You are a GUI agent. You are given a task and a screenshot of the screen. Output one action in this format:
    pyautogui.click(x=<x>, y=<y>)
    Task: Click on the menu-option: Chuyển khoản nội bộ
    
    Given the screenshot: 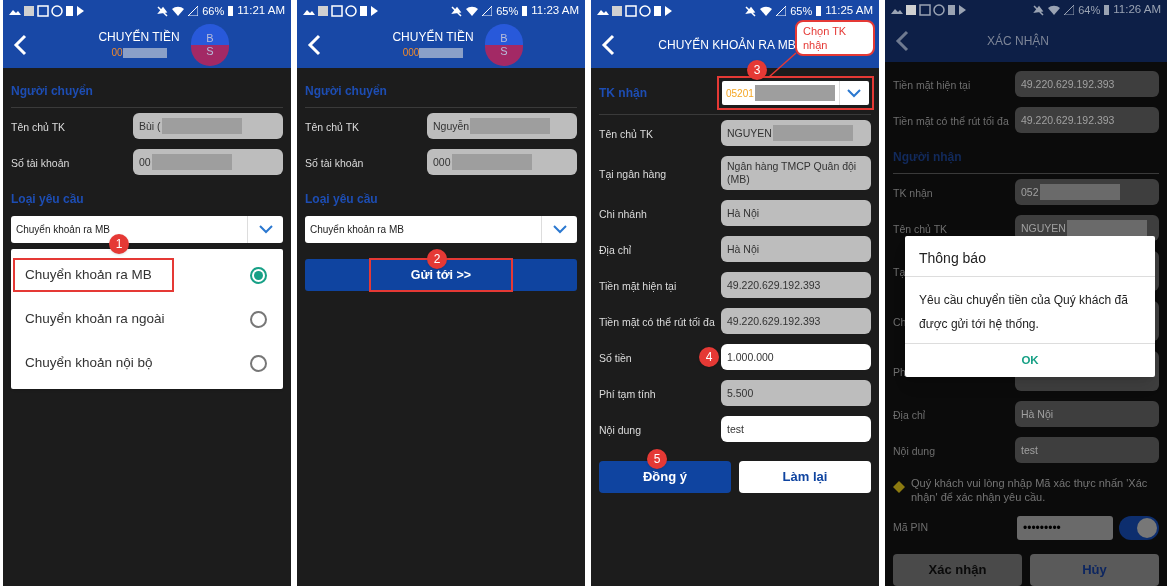 What is the action you would take?
    pyautogui.click(x=147, y=363)
    